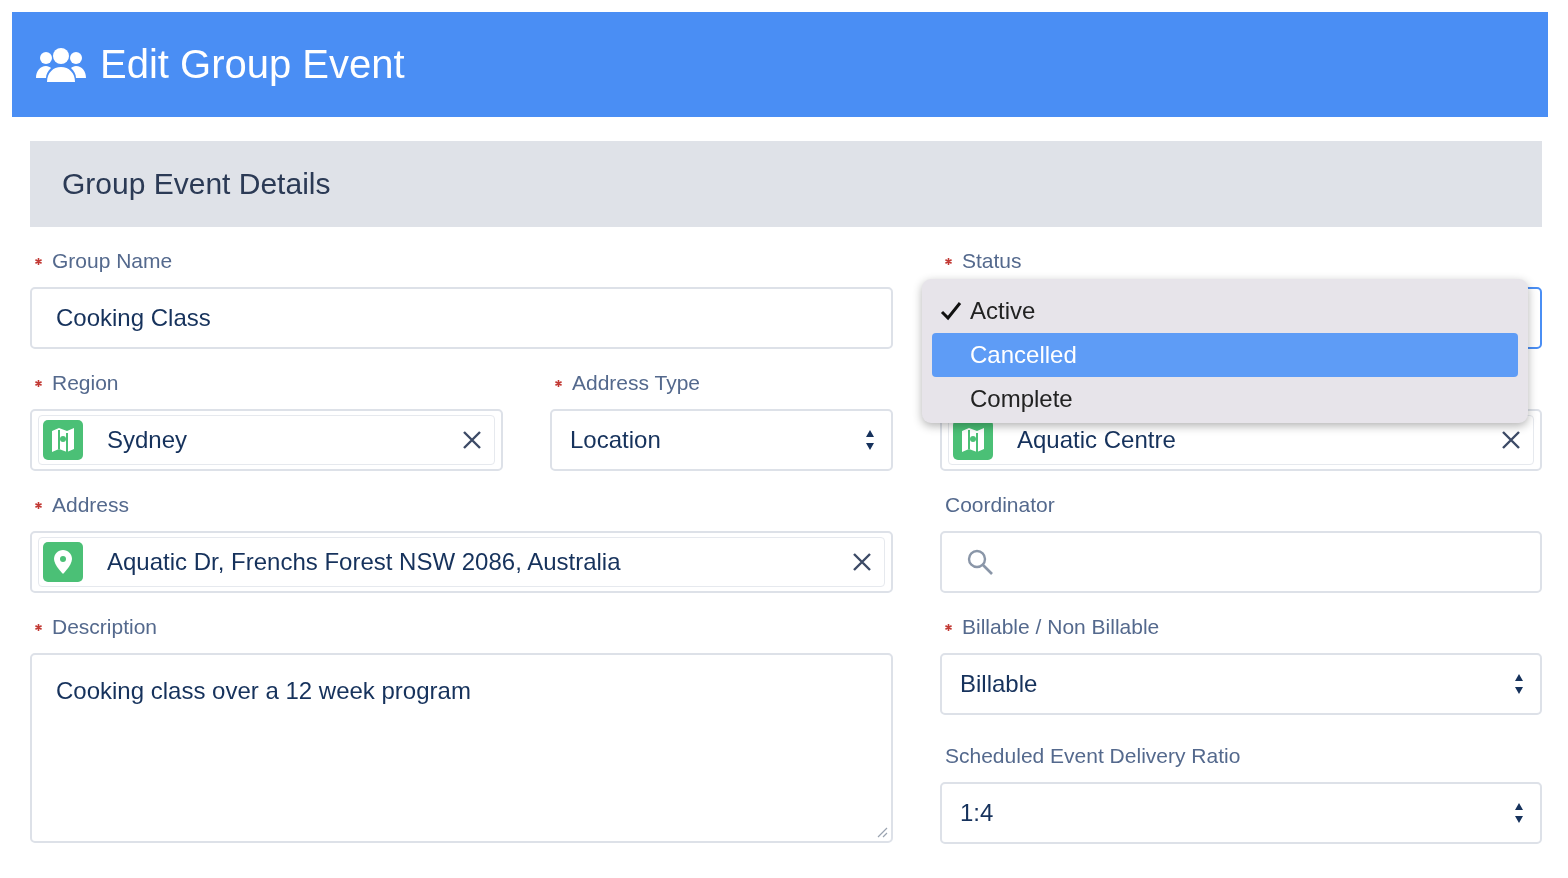 This screenshot has height=878, width=1568. What do you see at coordinates (721, 440) in the screenshot?
I see `select-field: Location` at bounding box center [721, 440].